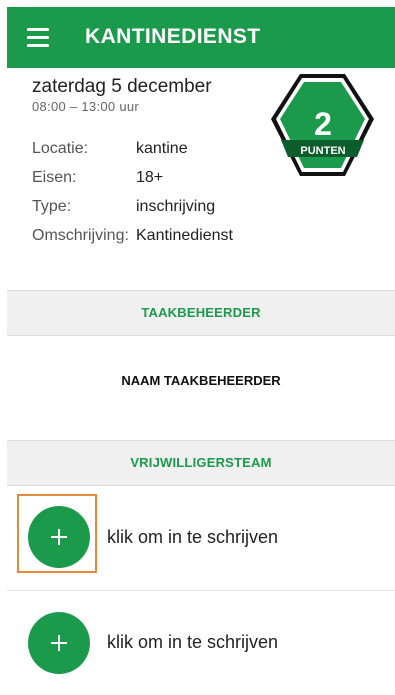  I want to click on detail-label: Locatie:, so click(60, 148).